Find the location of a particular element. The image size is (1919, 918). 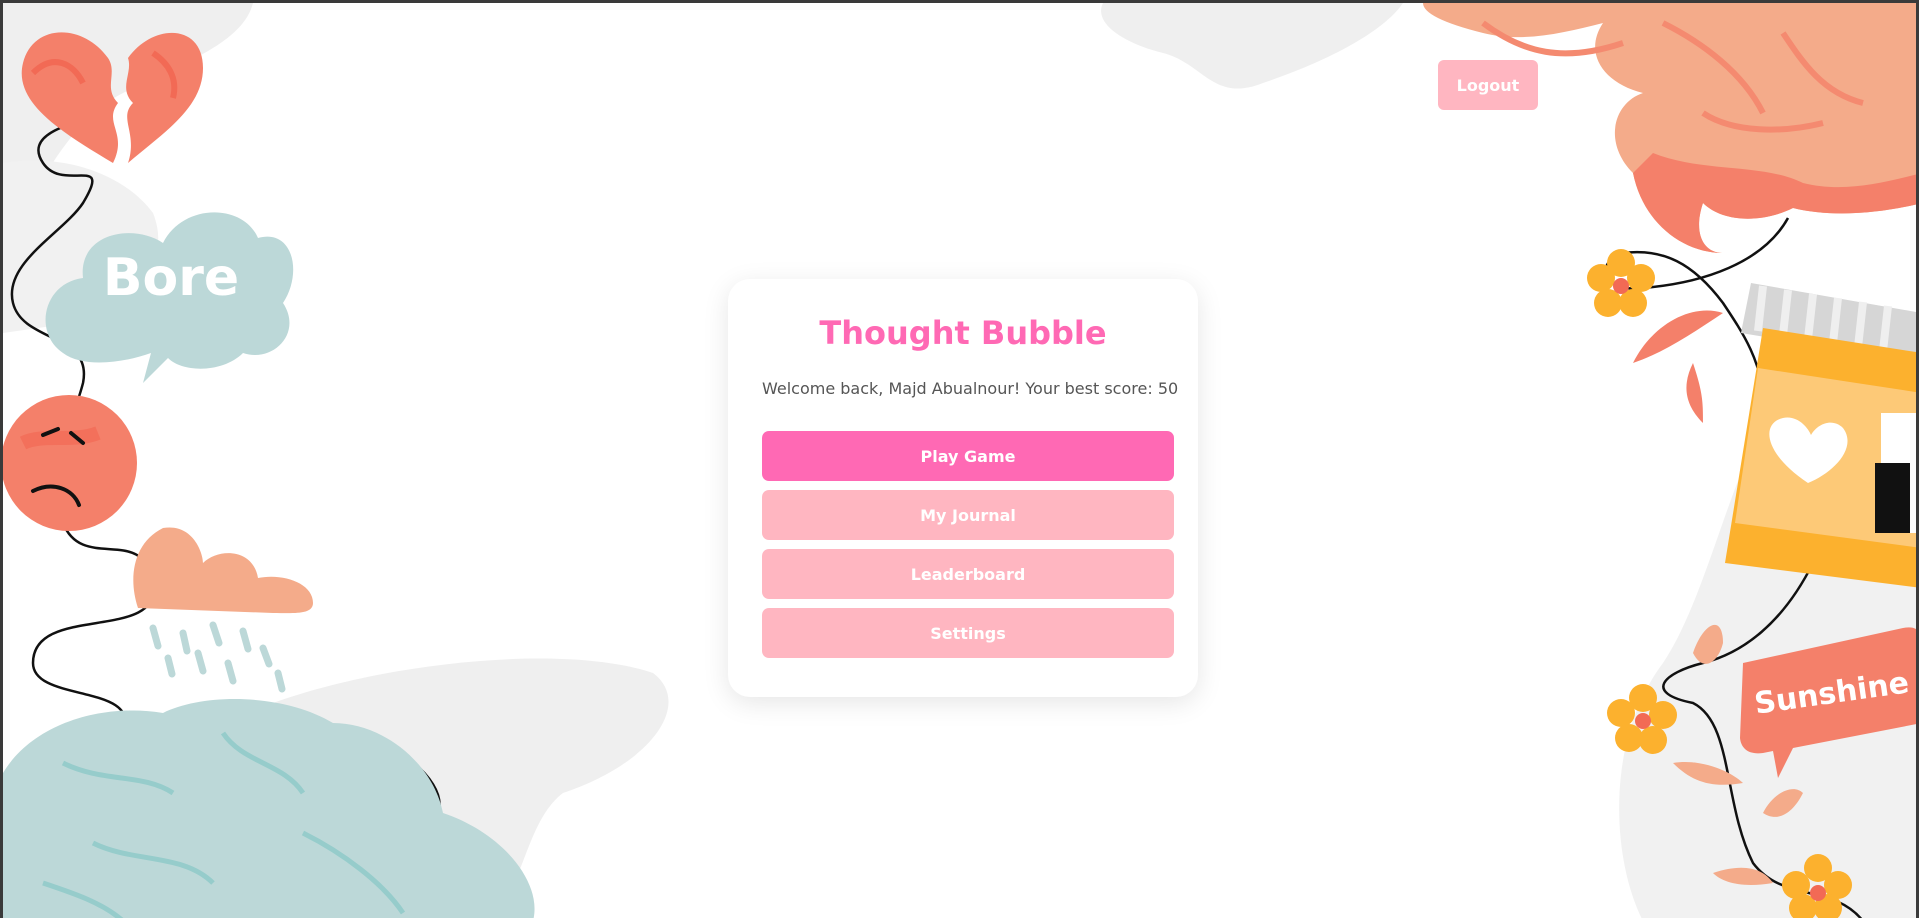

flower-top-right is located at coordinates (1621, 283).